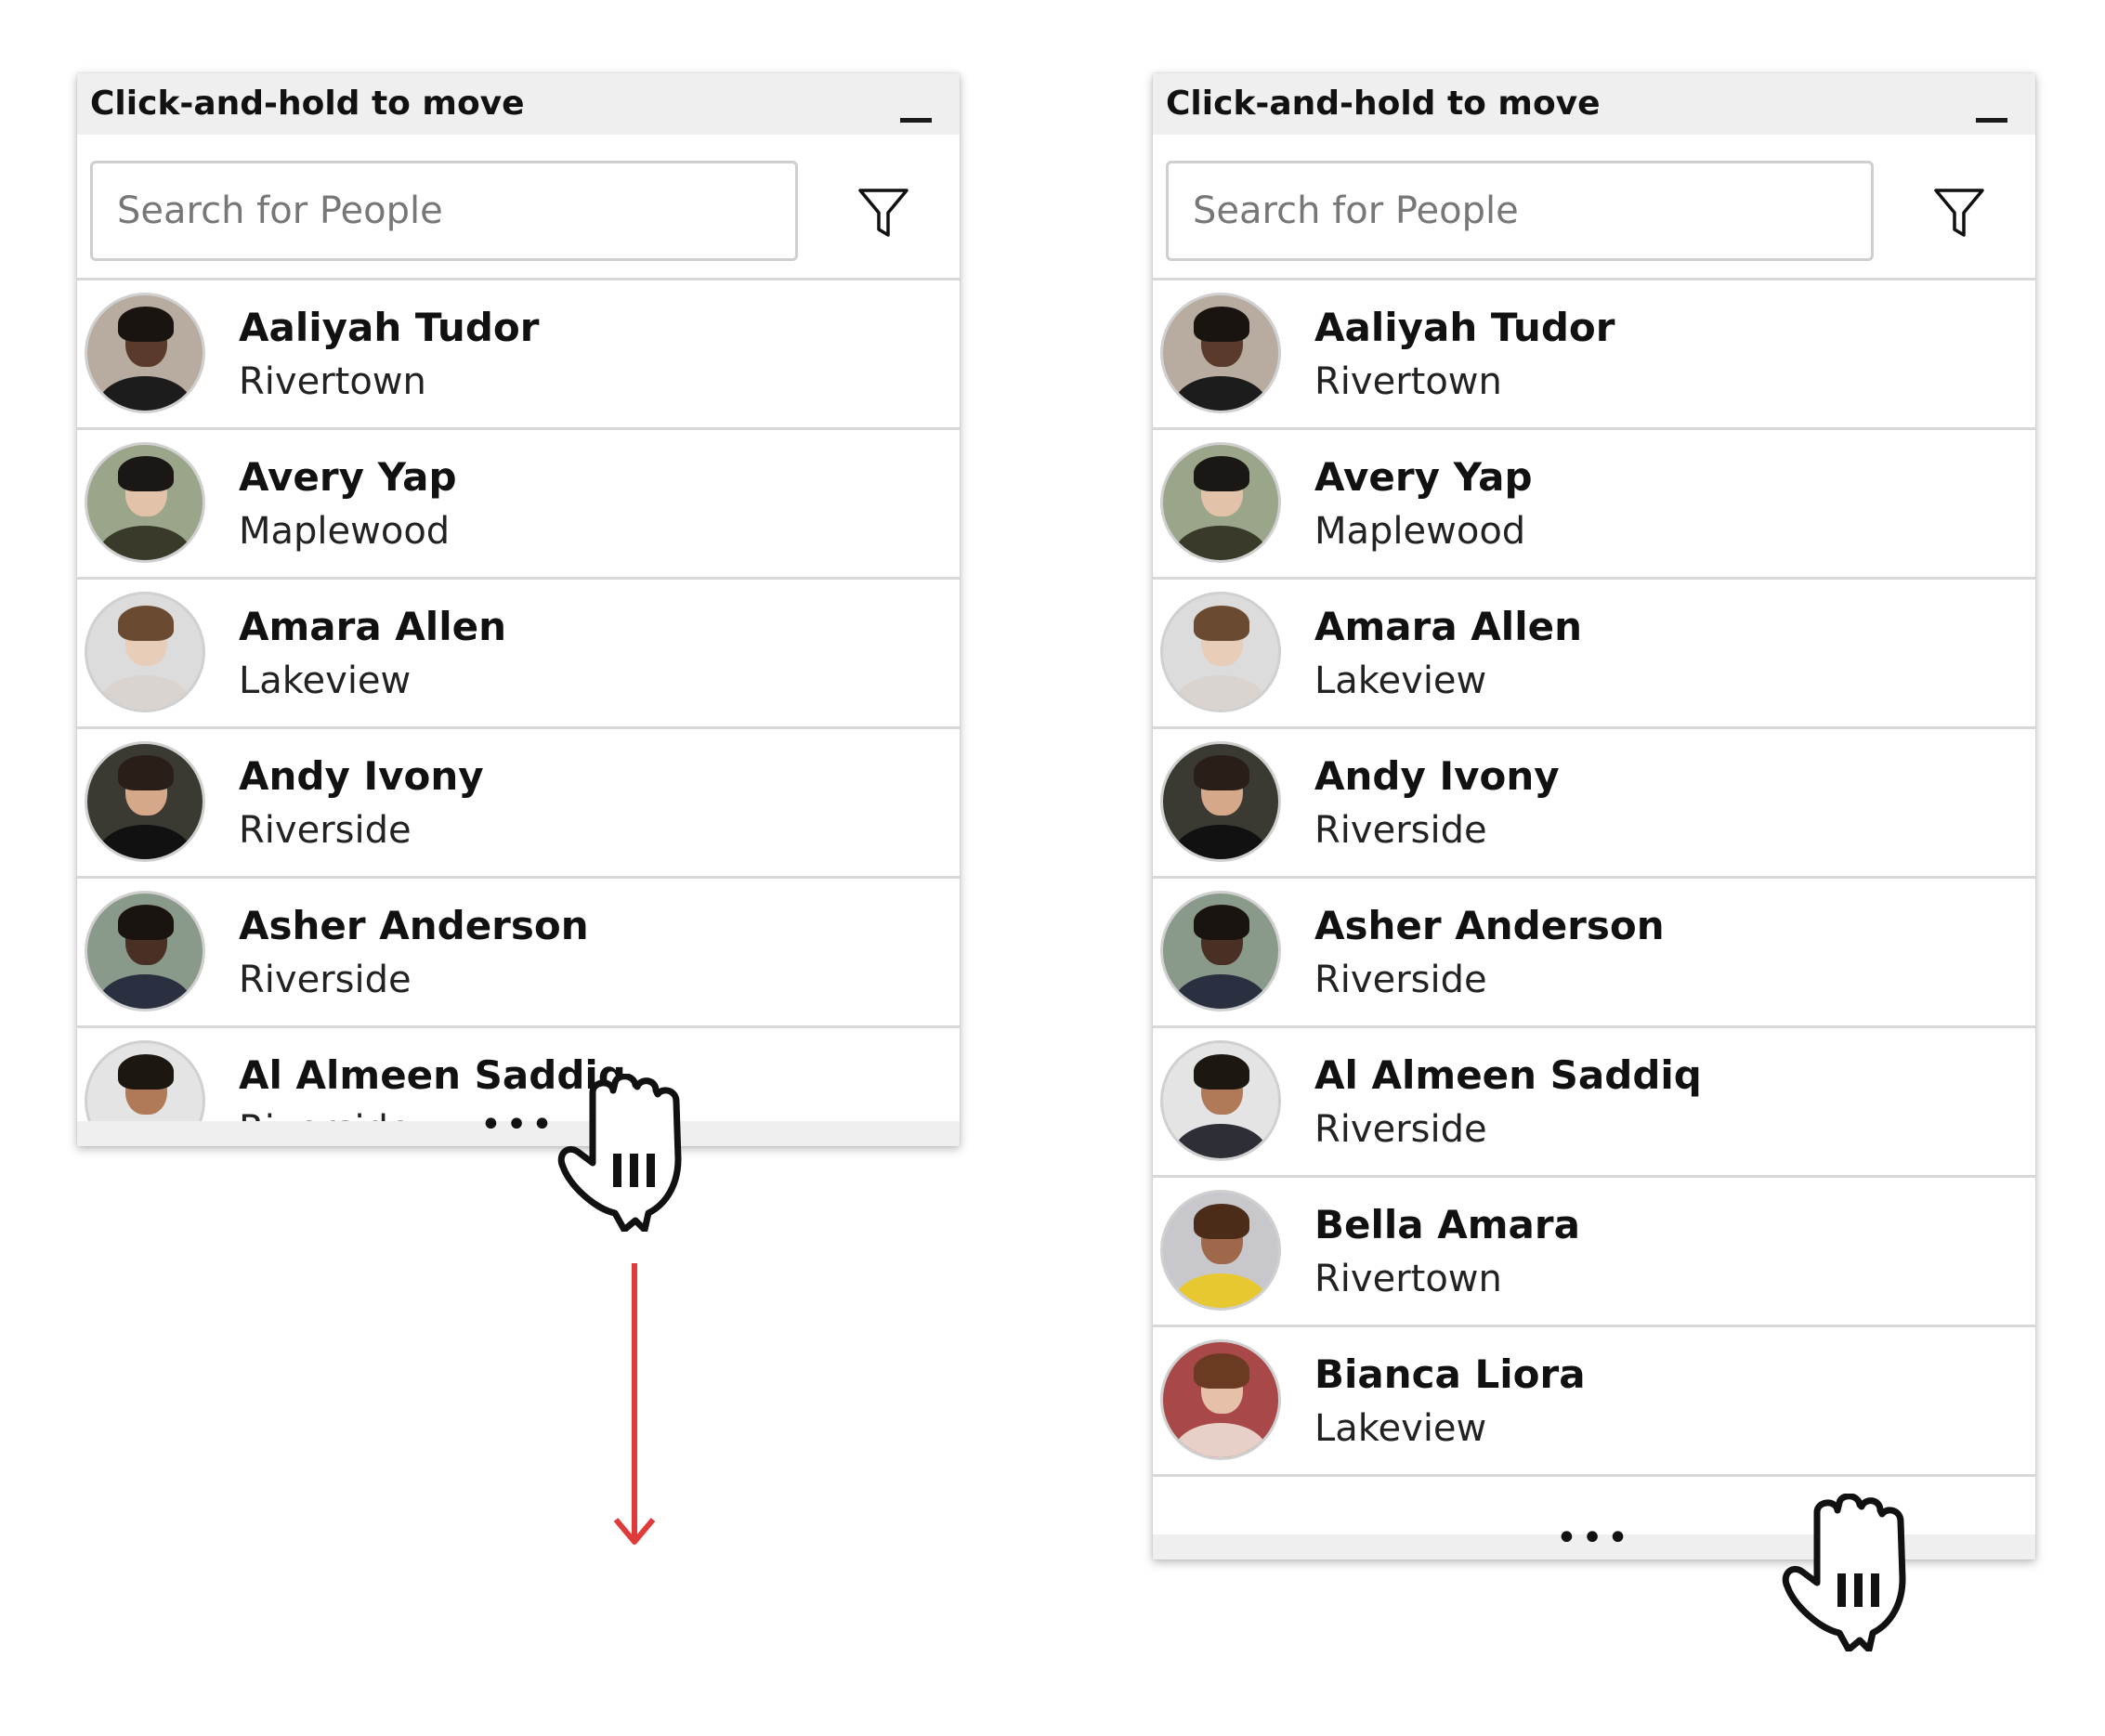 The height and width of the screenshot is (1736, 2105). I want to click on list-item: Bianca Liora Lakeview, so click(1594, 1402).